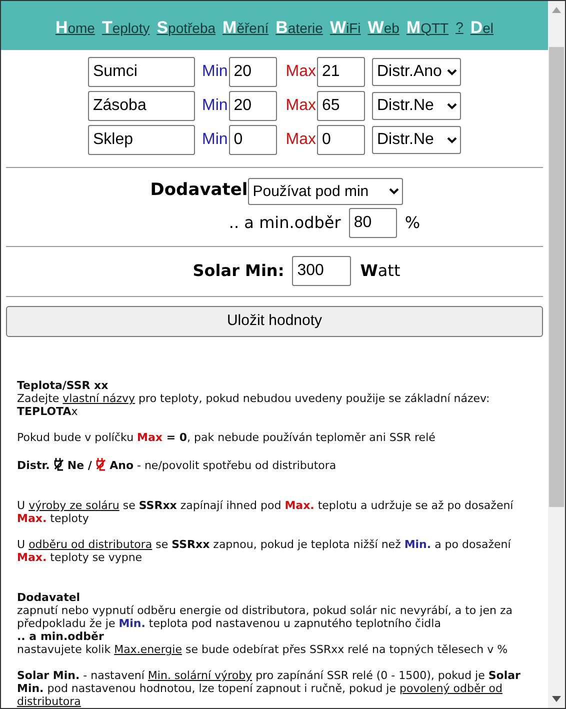 This screenshot has width=566, height=709. What do you see at coordinates (199, 190) in the screenshot?
I see `supplier-label: Dodavatel` at bounding box center [199, 190].